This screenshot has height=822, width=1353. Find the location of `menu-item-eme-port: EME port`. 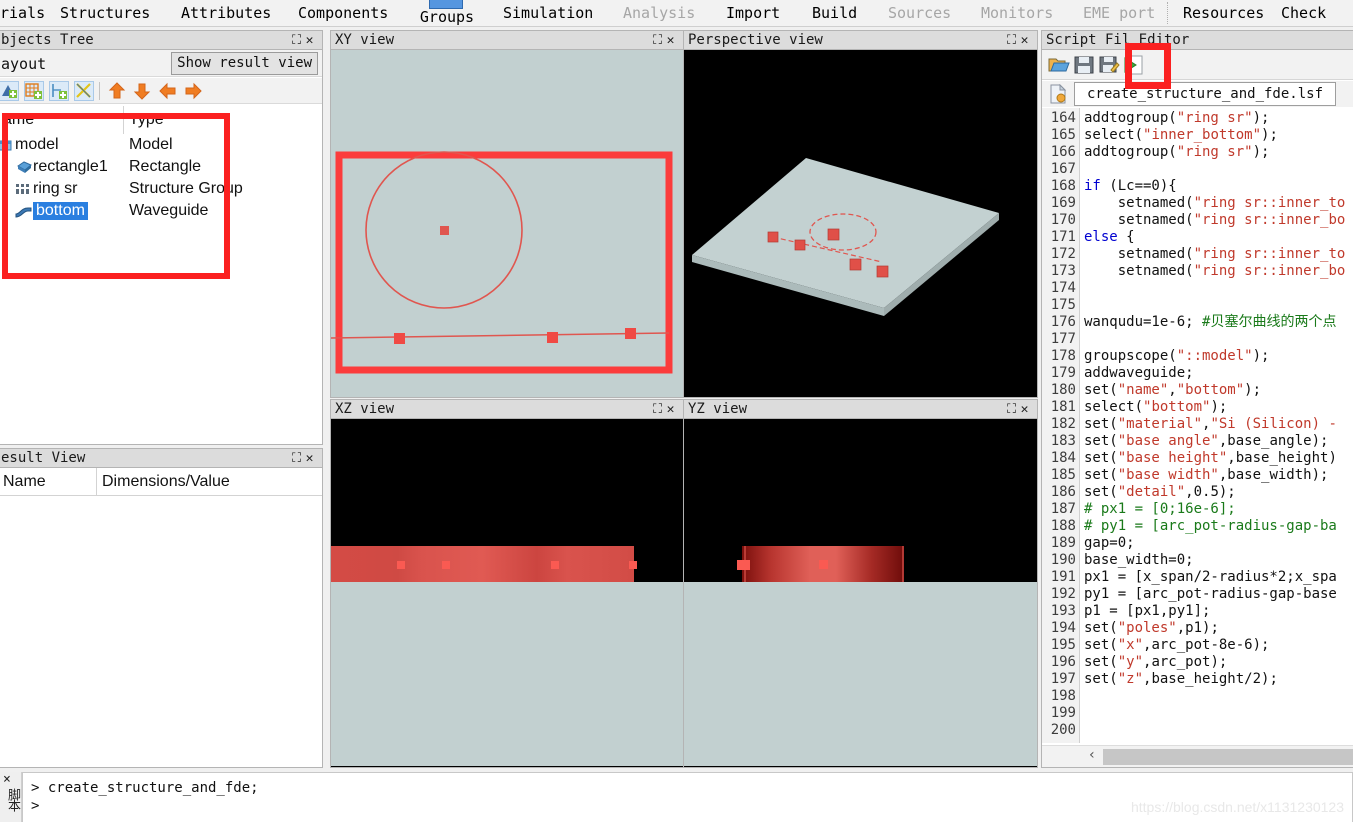

menu-item-eme-port: EME port is located at coordinates (1119, 13).